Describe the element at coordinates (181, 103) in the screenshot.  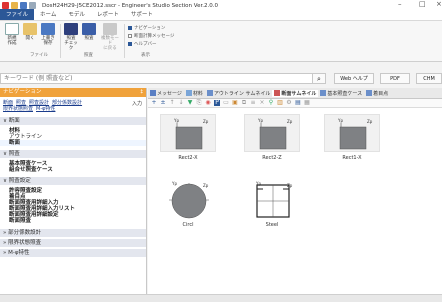
I see `move-down-icon: ↓` at that location.